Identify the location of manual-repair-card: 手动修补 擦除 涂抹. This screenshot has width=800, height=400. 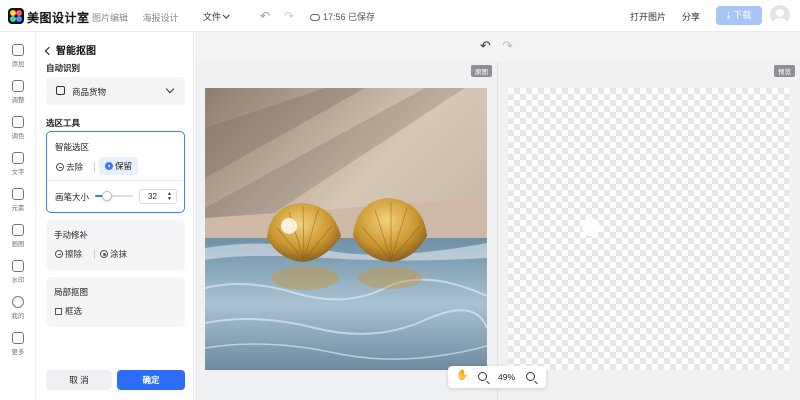
(115, 245).